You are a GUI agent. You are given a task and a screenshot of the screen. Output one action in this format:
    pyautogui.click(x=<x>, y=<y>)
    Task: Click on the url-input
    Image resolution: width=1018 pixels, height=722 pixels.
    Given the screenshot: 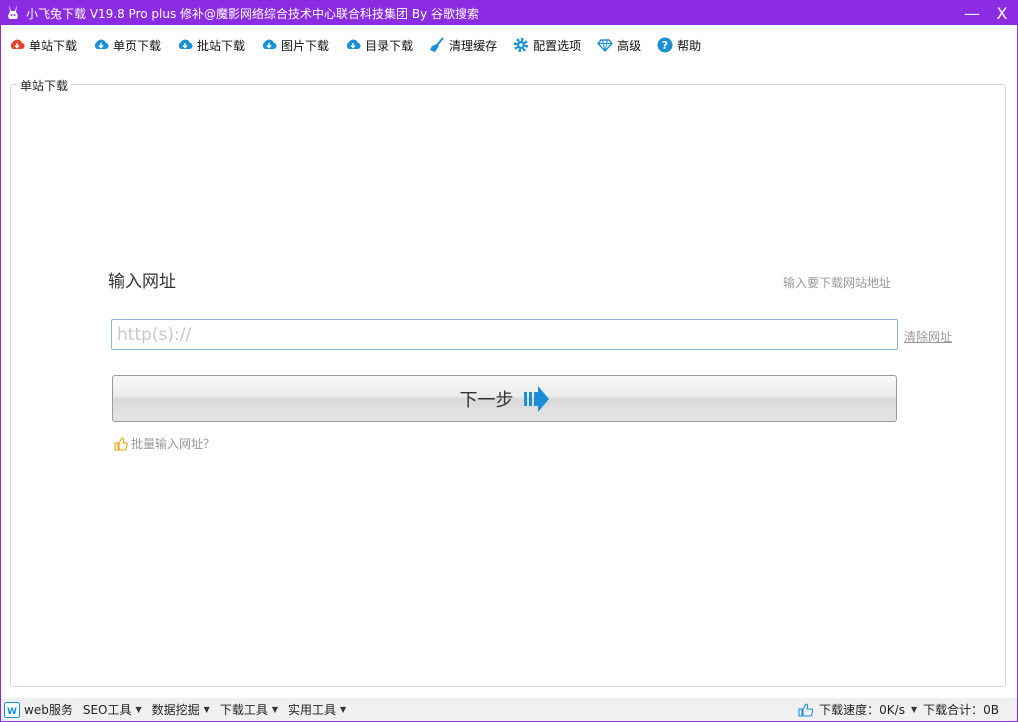 What is the action you would take?
    pyautogui.click(x=504, y=334)
    